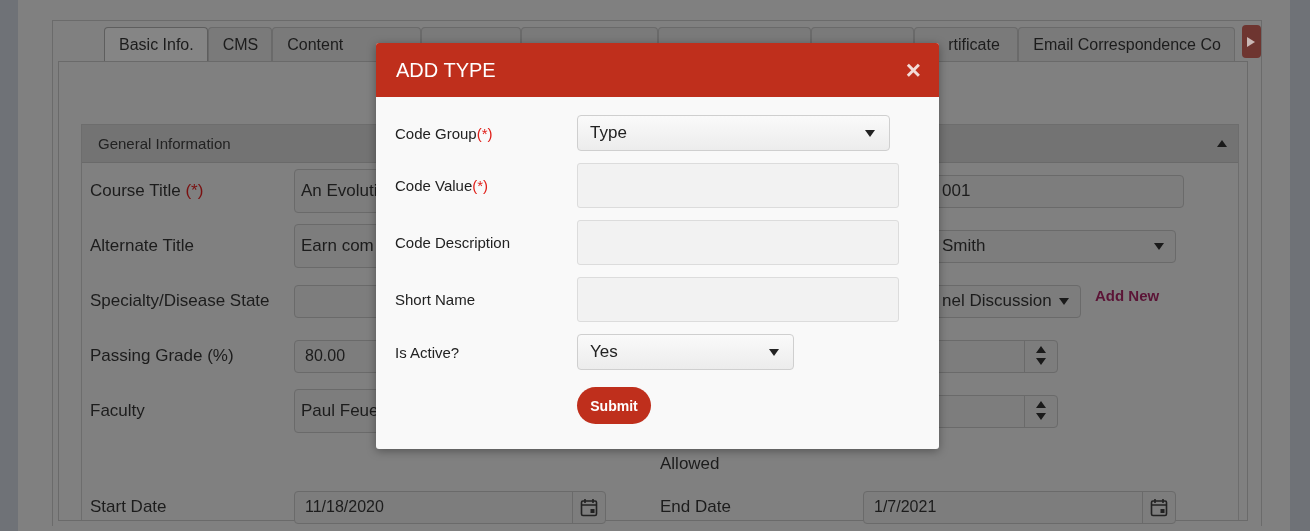  Describe the element at coordinates (690, 463) in the screenshot. I see `field-label: Allowed` at that location.